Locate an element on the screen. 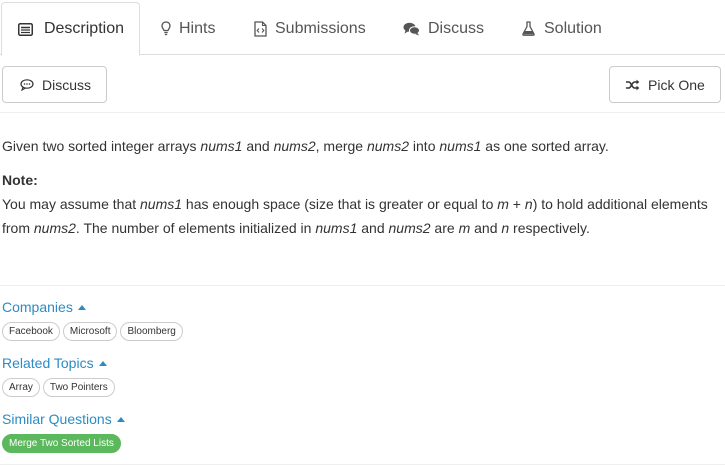 This screenshot has width=725, height=467. tag-bloomberg: Bloomberg is located at coordinates (151, 331).